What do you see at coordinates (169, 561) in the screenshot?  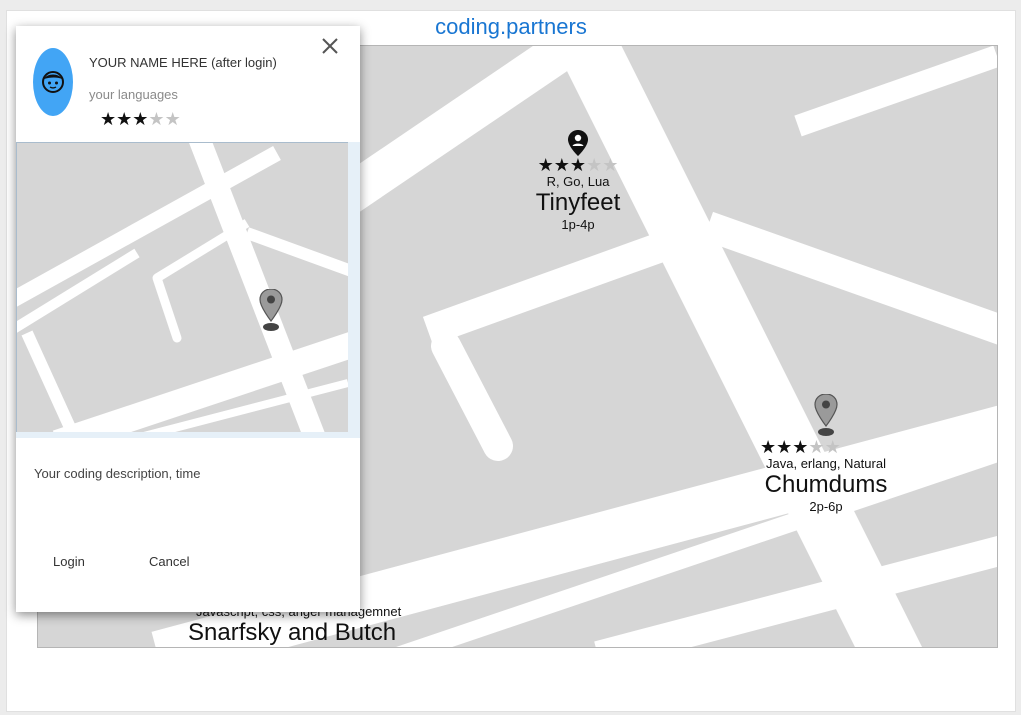 I see `cancel-button: Cancel` at bounding box center [169, 561].